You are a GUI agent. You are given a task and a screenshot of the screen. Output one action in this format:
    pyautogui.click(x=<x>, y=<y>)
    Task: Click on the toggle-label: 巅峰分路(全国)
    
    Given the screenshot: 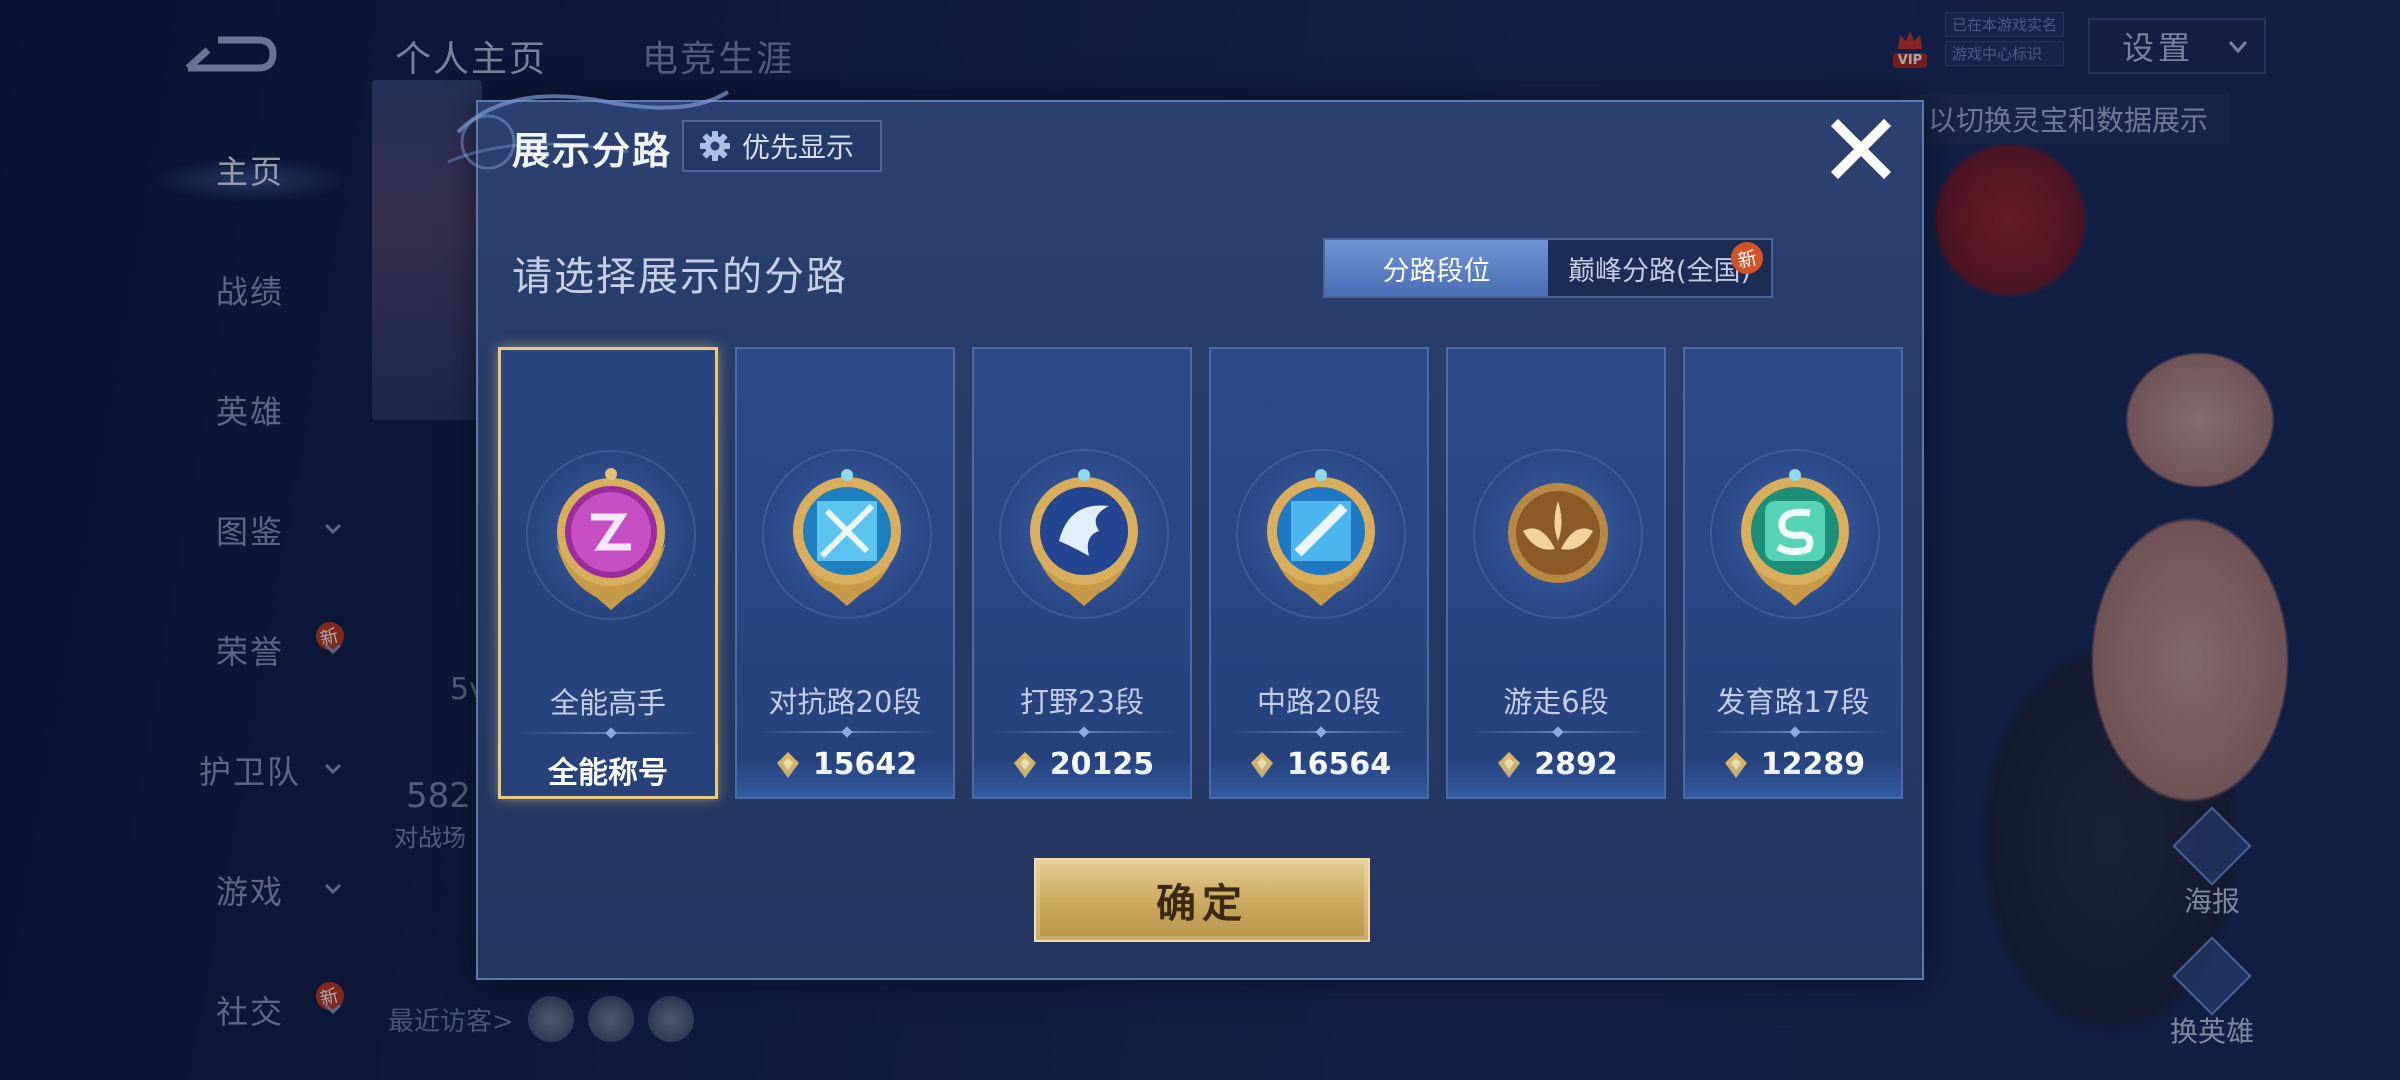 What is the action you would take?
    pyautogui.click(x=1659, y=271)
    